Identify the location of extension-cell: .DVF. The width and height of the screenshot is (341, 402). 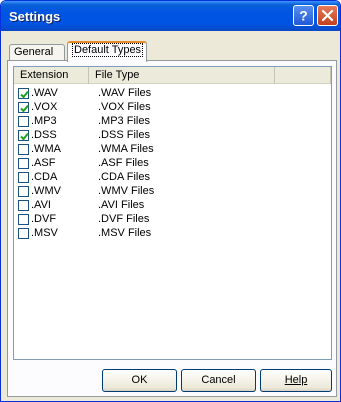
(44, 219).